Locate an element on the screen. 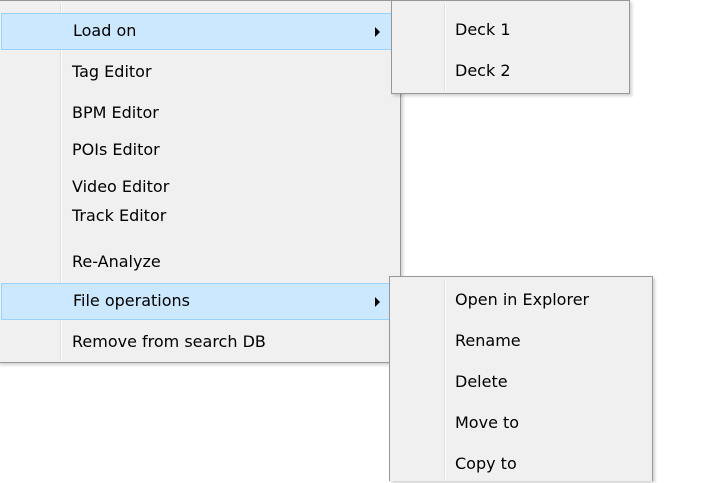  menu-item-copy-to: Copy to is located at coordinates (521, 464).